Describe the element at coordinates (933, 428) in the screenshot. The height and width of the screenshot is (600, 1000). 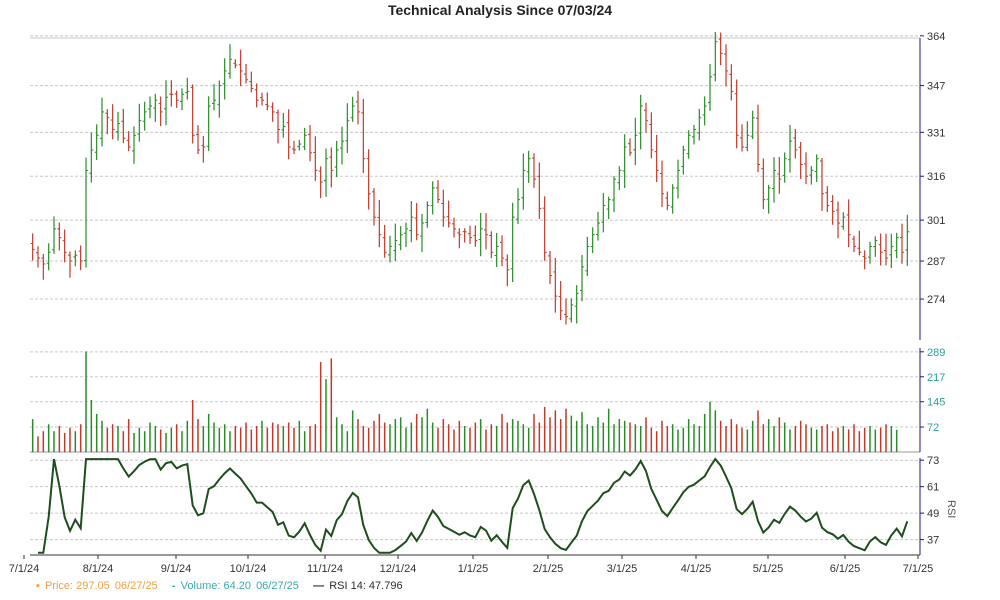
I see `volume-tick-label: 72` at that location.